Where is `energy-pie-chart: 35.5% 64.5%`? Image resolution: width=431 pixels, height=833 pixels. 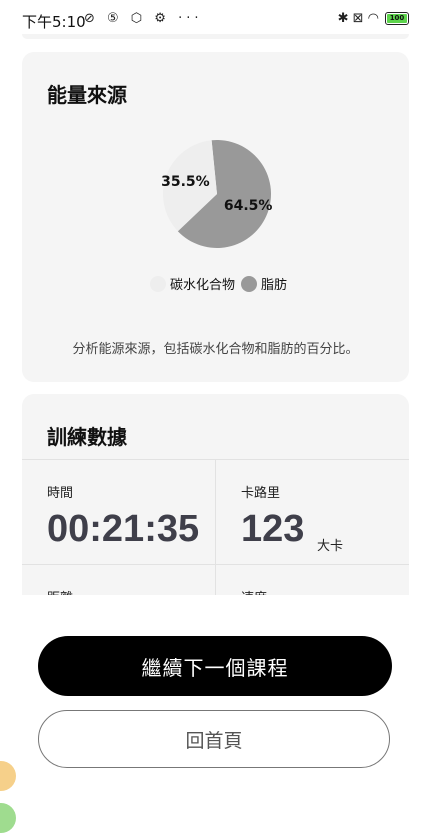
energy-pie-chart: 35.5% 64.5% is located at coordinates (217, 194).